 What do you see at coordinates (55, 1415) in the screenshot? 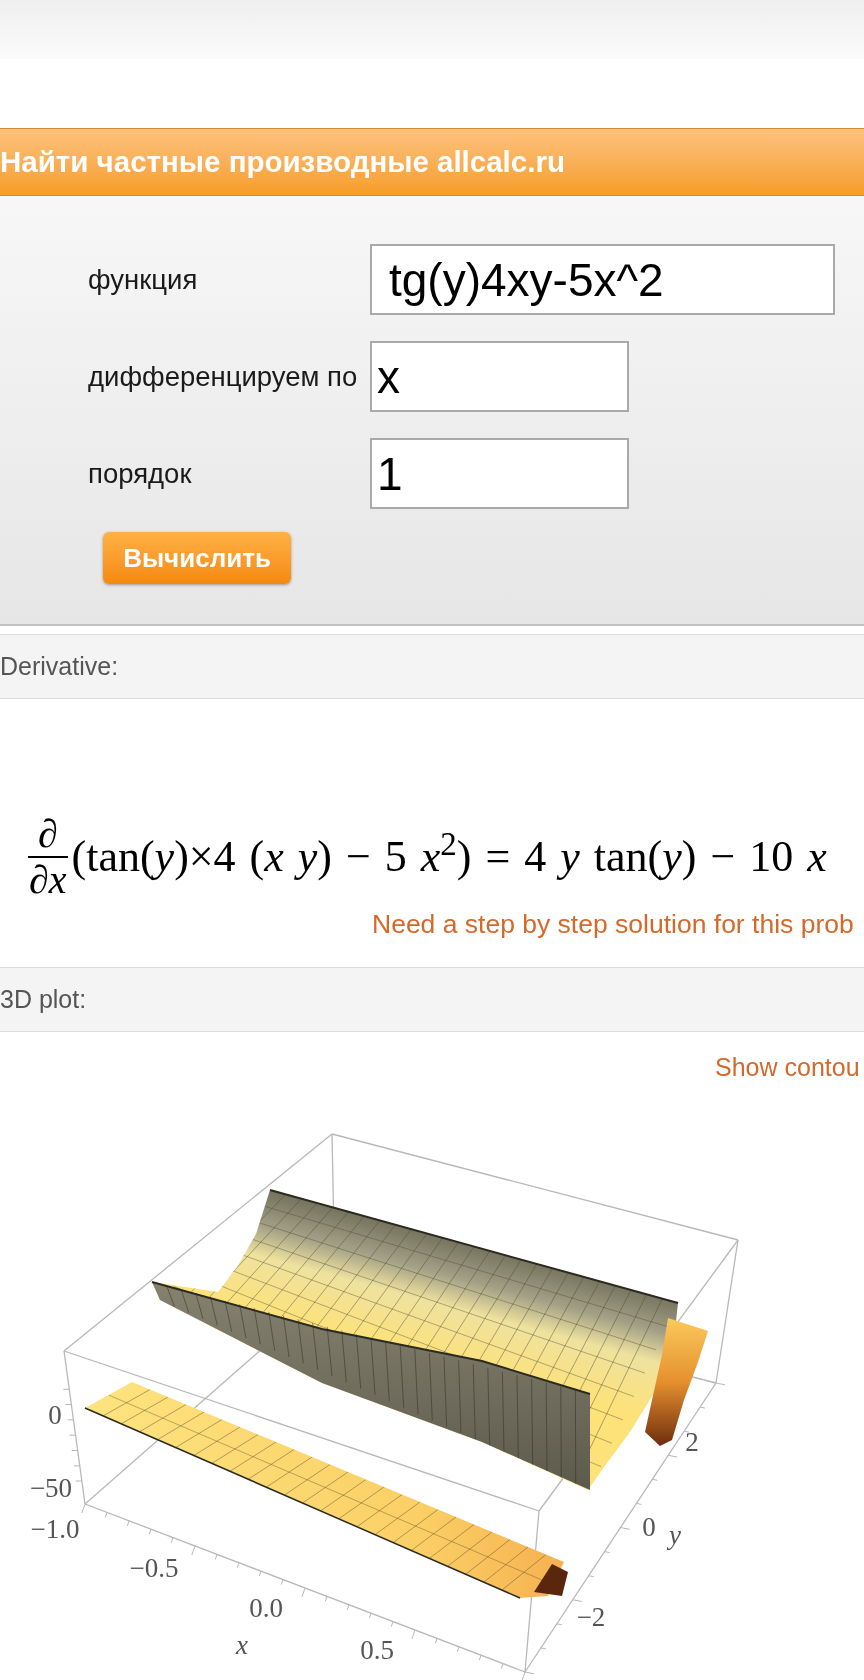
I see `z-tick-label: 0` at bounding box center [55, 1415].